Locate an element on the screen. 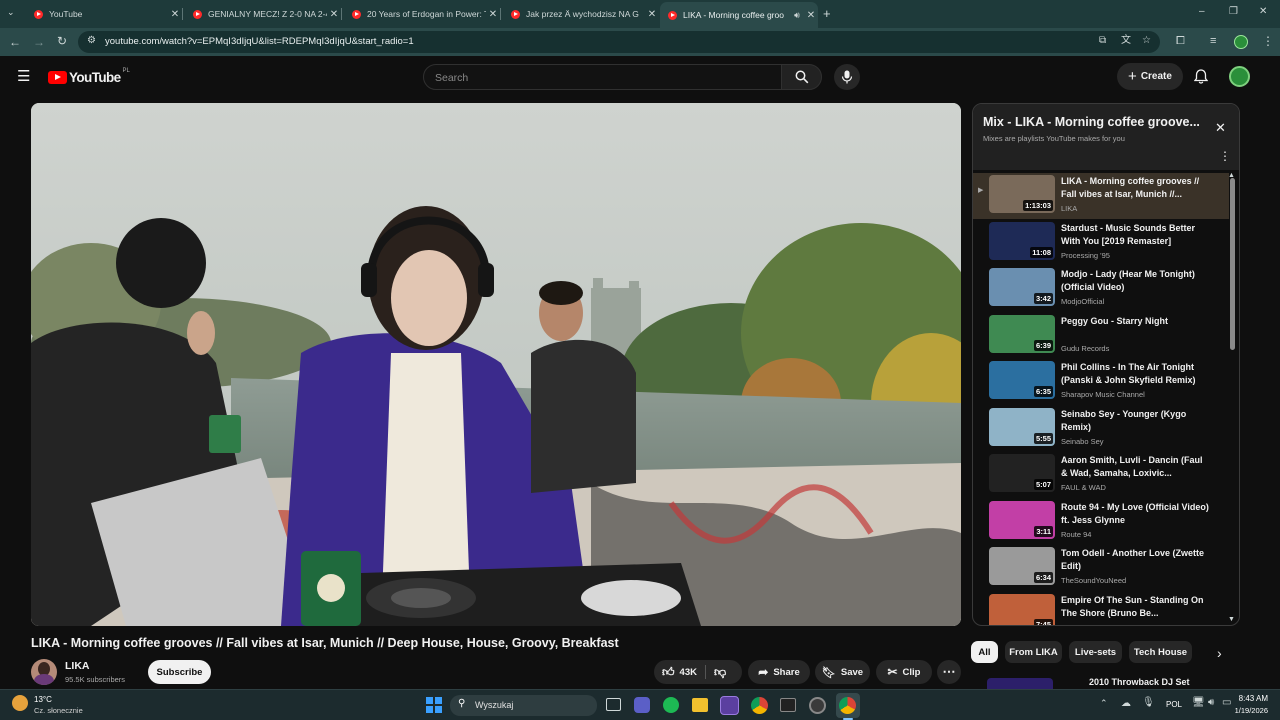  clock-date: 1/19/2026 is located at coordinates (1247, 710).